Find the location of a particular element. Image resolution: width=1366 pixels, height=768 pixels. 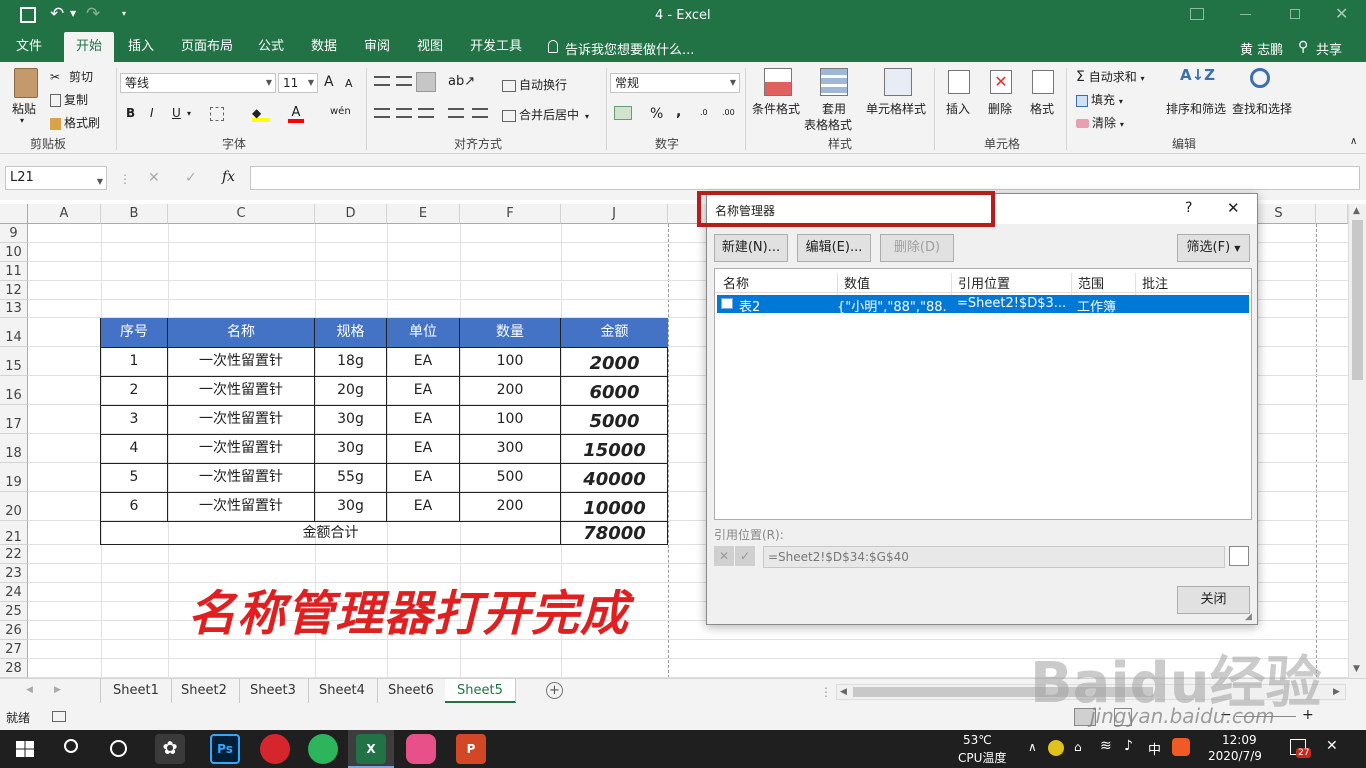

name-box: L21 ▼ is located at coordinates (56, 178).